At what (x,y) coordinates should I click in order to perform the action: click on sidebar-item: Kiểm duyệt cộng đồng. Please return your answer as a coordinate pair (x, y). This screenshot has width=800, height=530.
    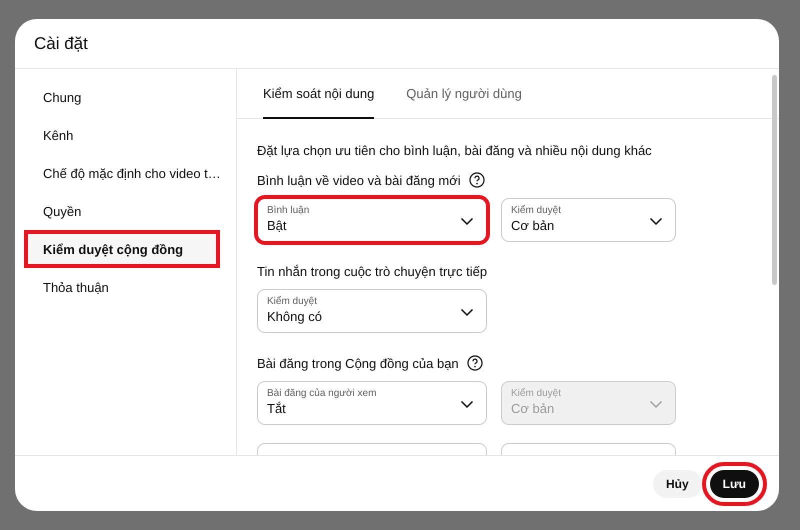
    Looking at the image, I should click on (122, 249).